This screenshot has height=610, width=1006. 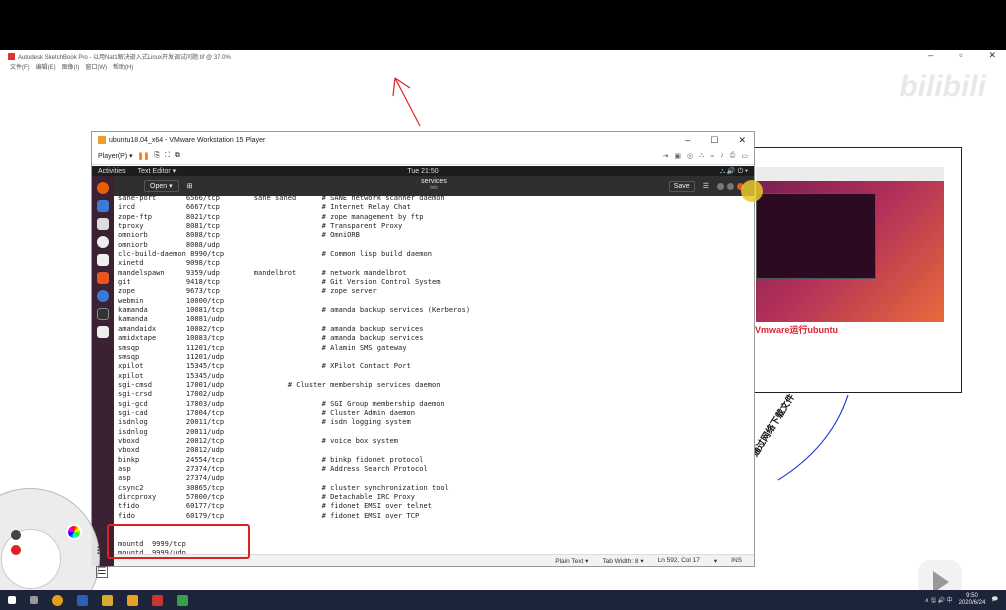 I want to click on menu-file: 文件(F), so click(x=20, y=67).